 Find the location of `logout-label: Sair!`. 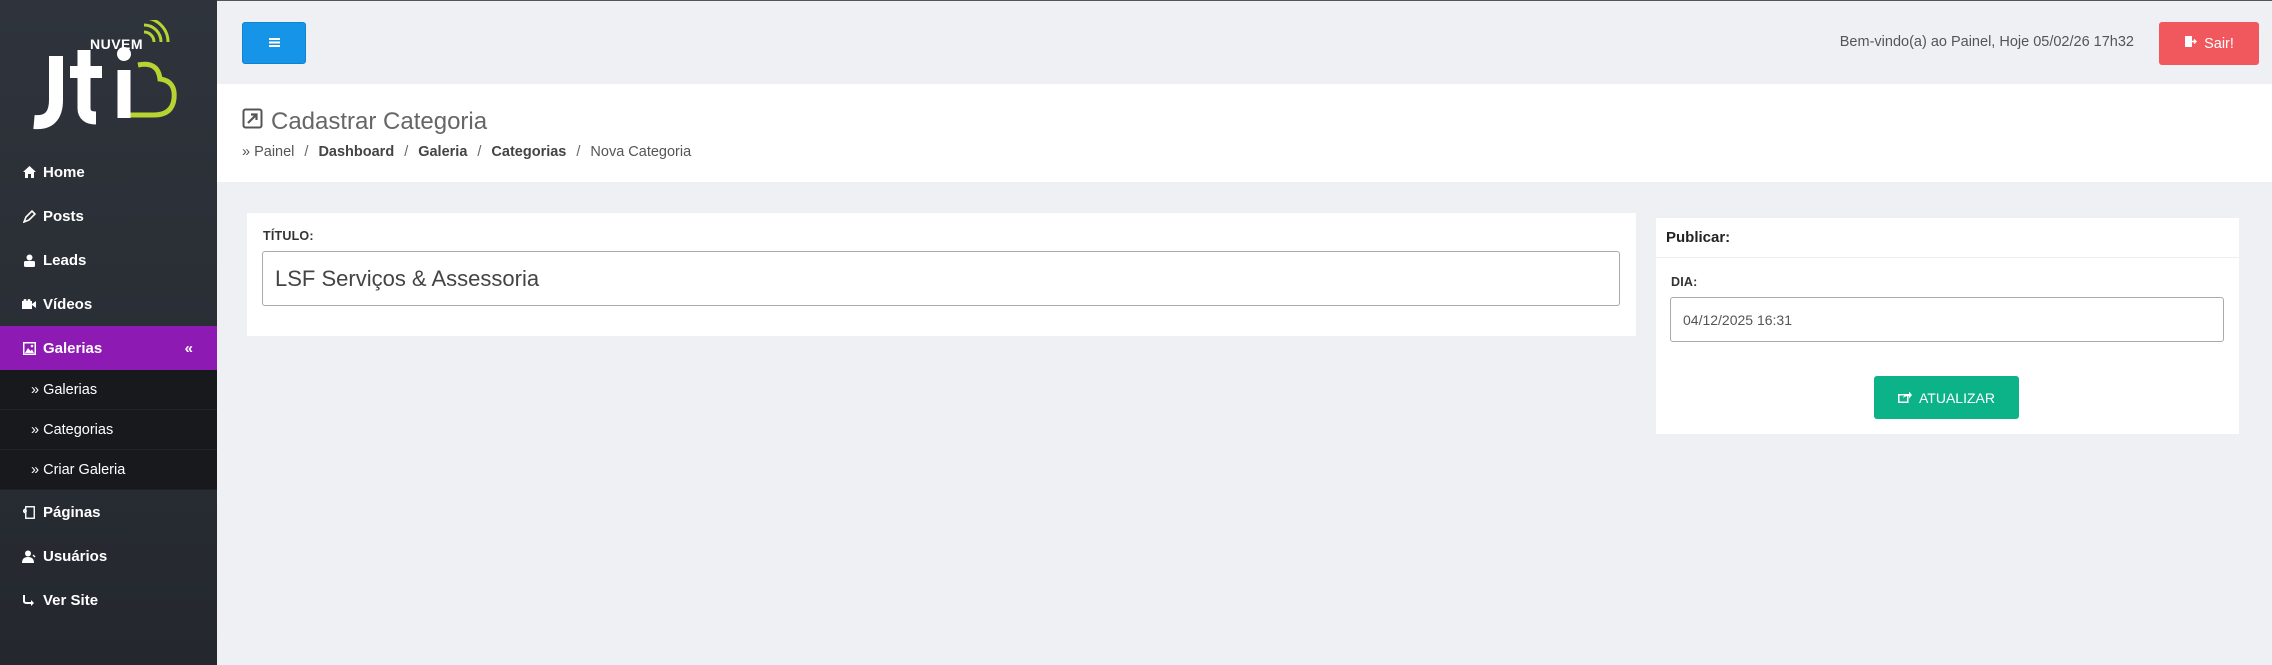

logout-label: Sair! is located at coordinates (2219, 43).